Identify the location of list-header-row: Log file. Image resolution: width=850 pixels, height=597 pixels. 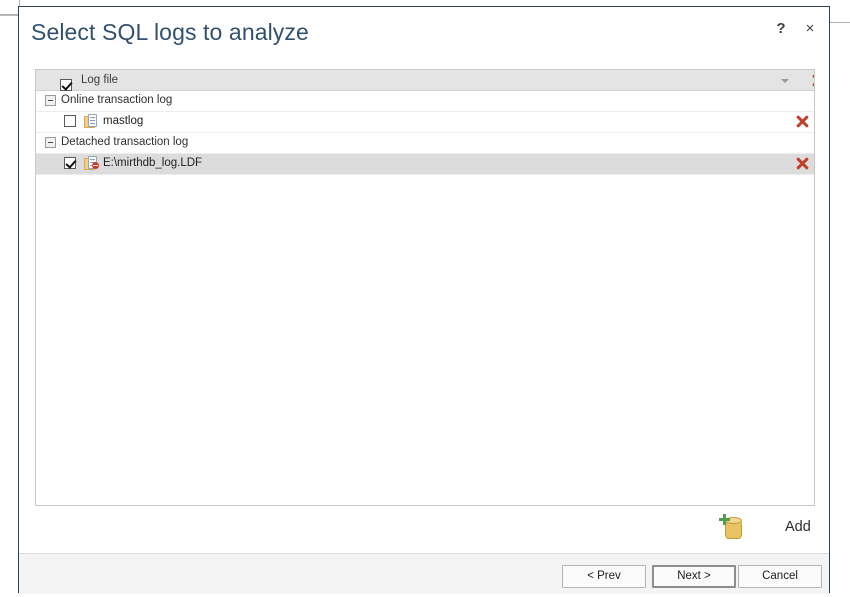
(425, 80).